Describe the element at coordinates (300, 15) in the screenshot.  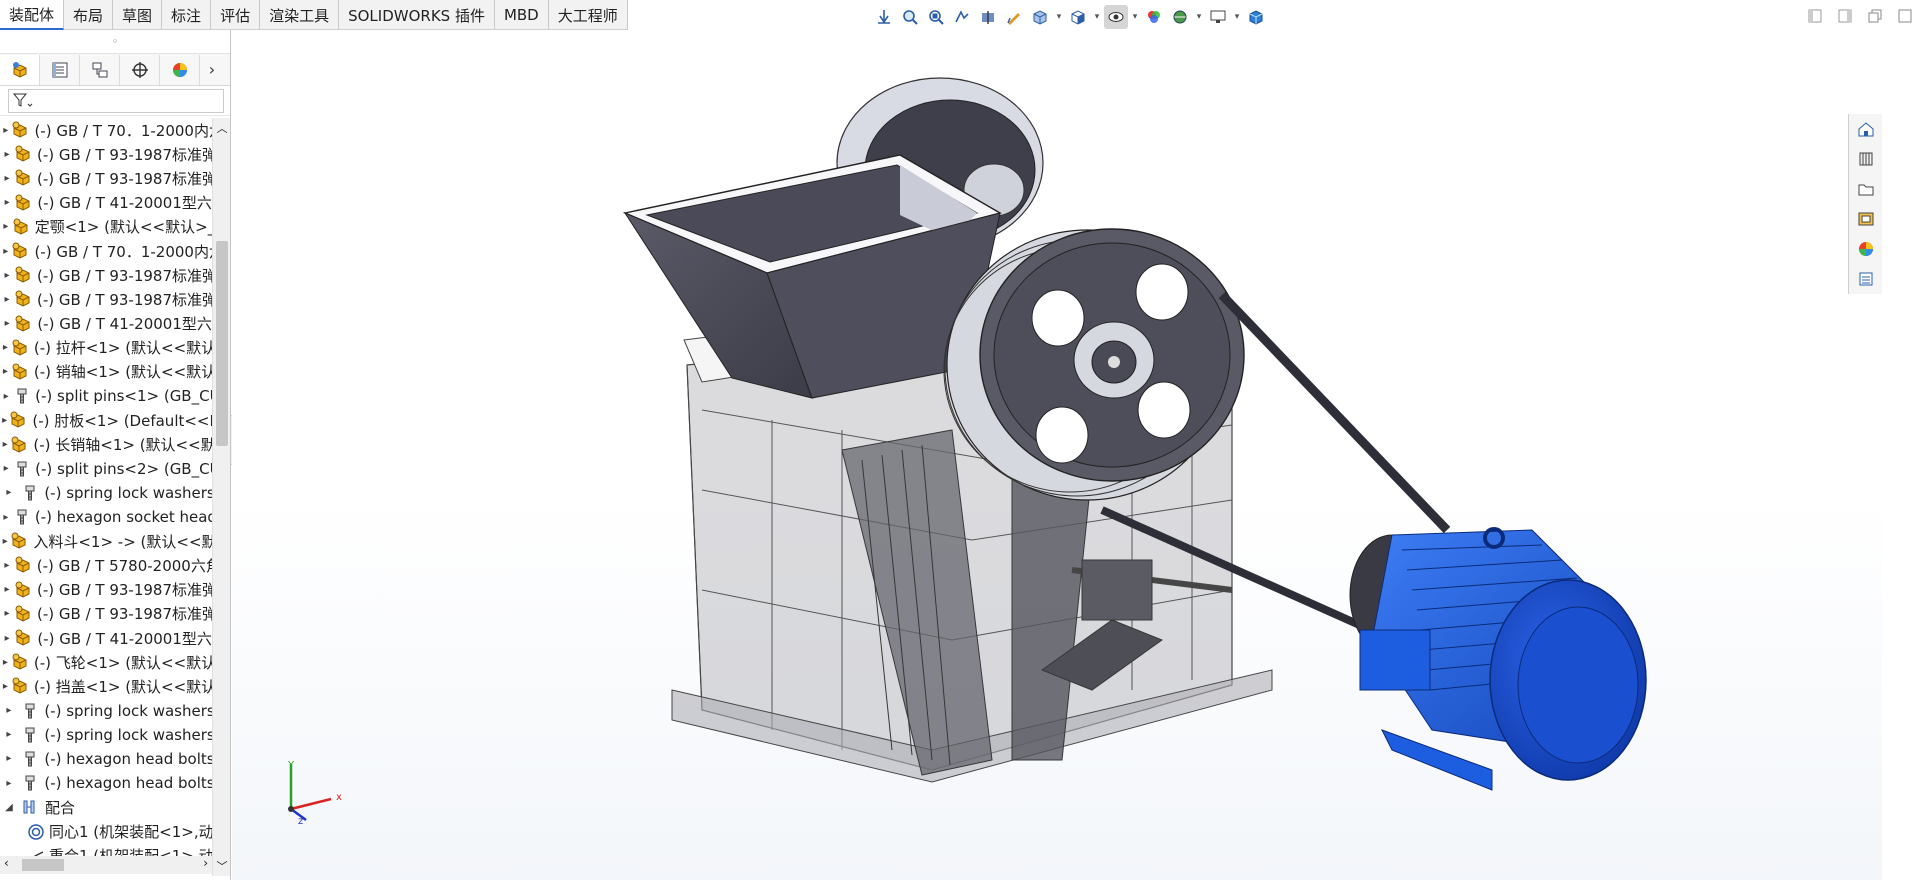
I see `command-tab: 渲染工具` at that location.